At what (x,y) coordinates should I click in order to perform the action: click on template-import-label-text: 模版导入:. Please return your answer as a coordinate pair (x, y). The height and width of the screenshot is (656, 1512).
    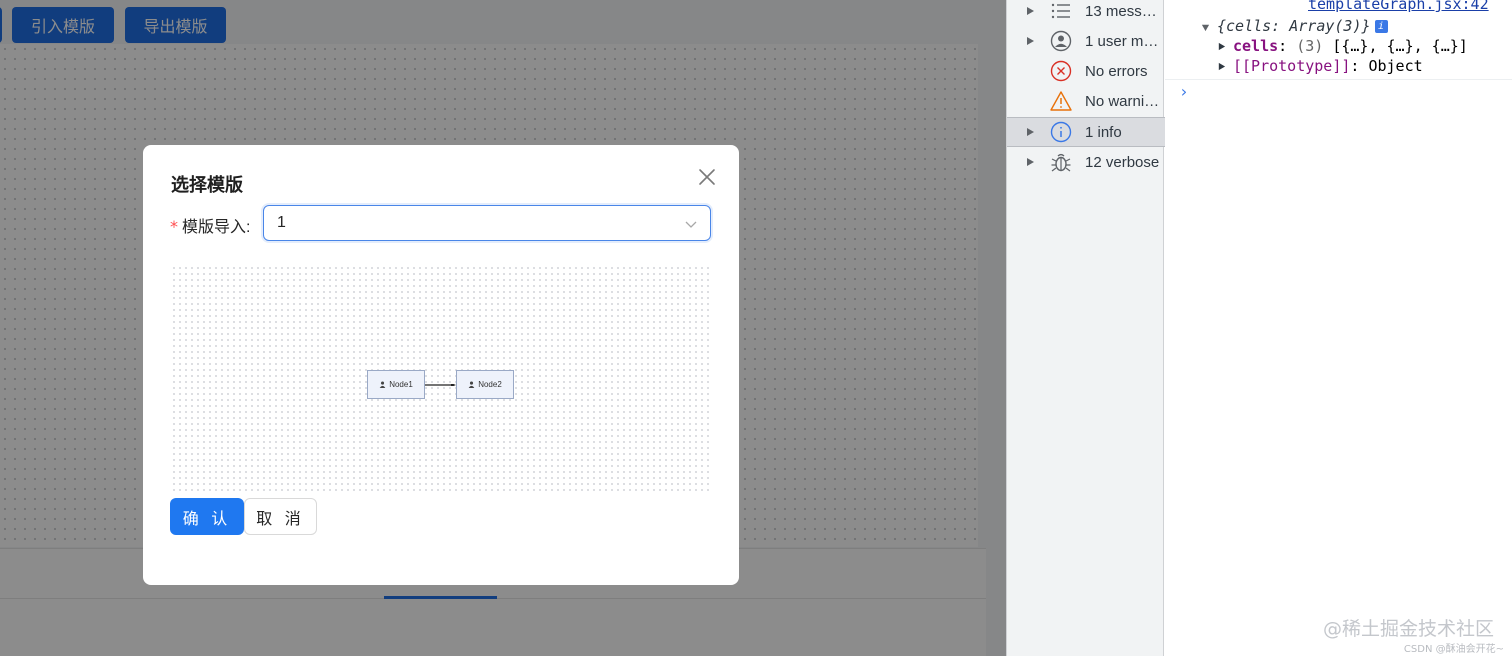
    Looking at the image, I should click on (216, 227).